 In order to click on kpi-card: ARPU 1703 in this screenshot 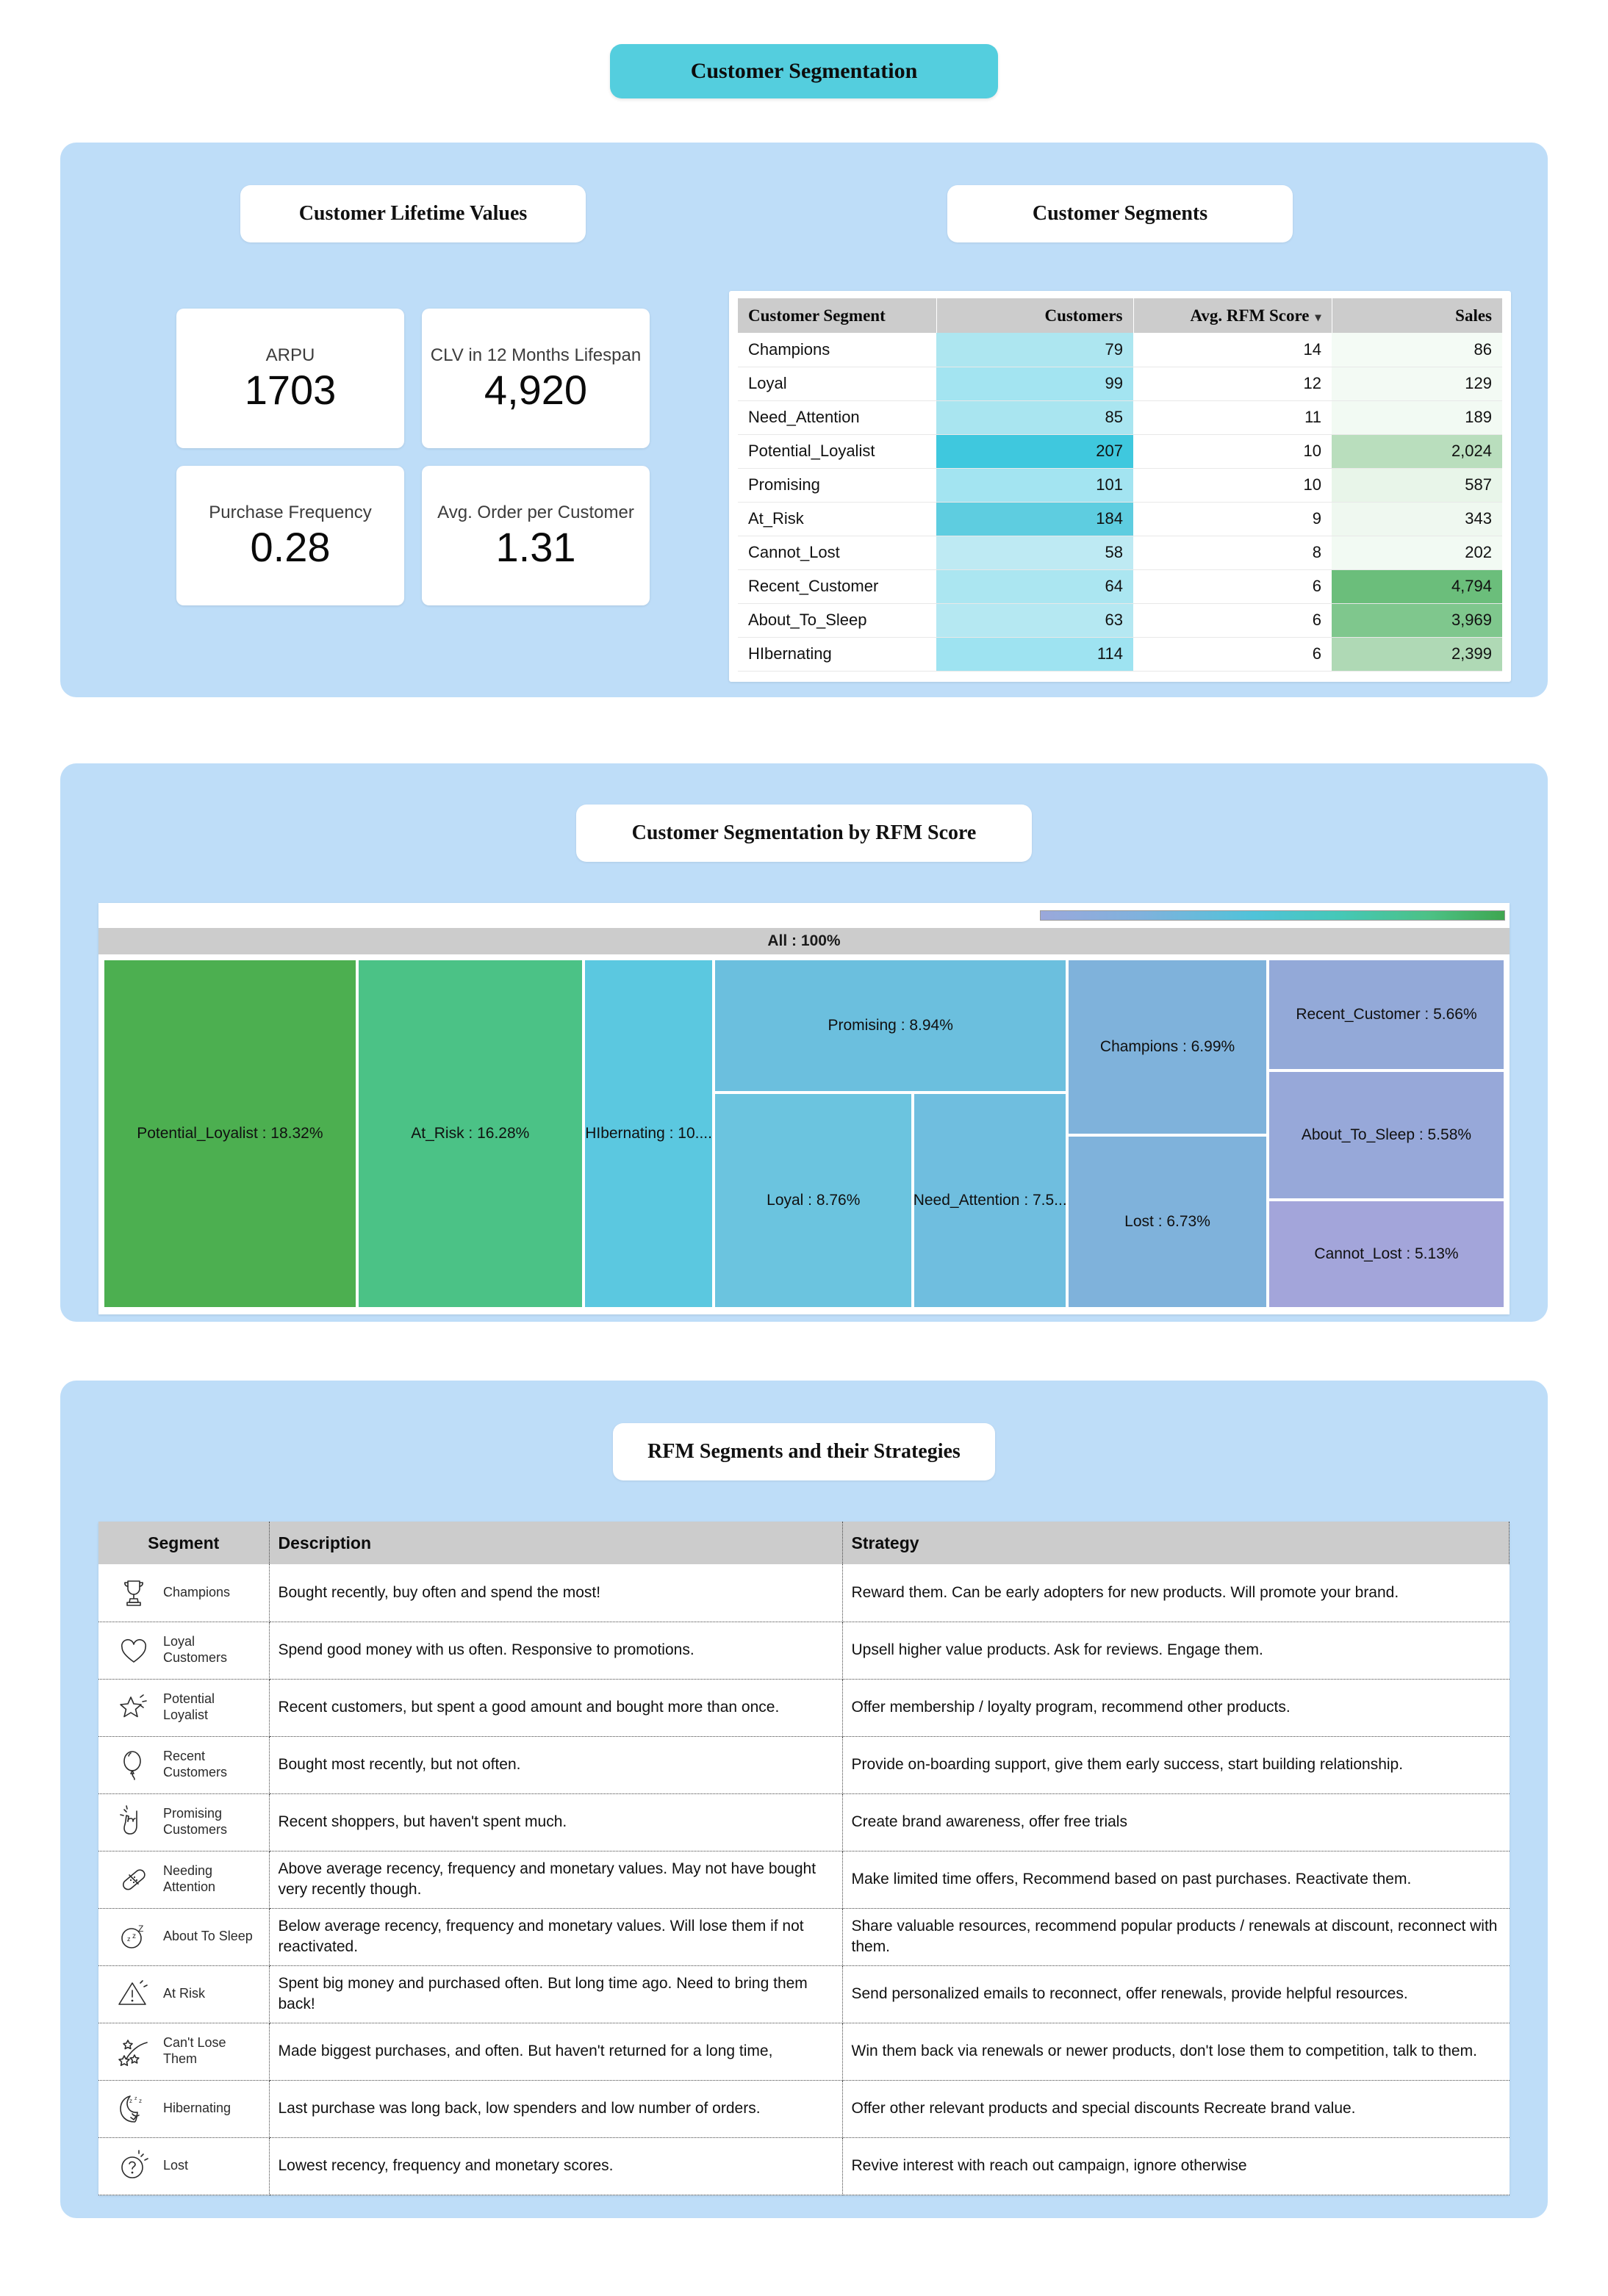, I will do `click(290, 378)`.